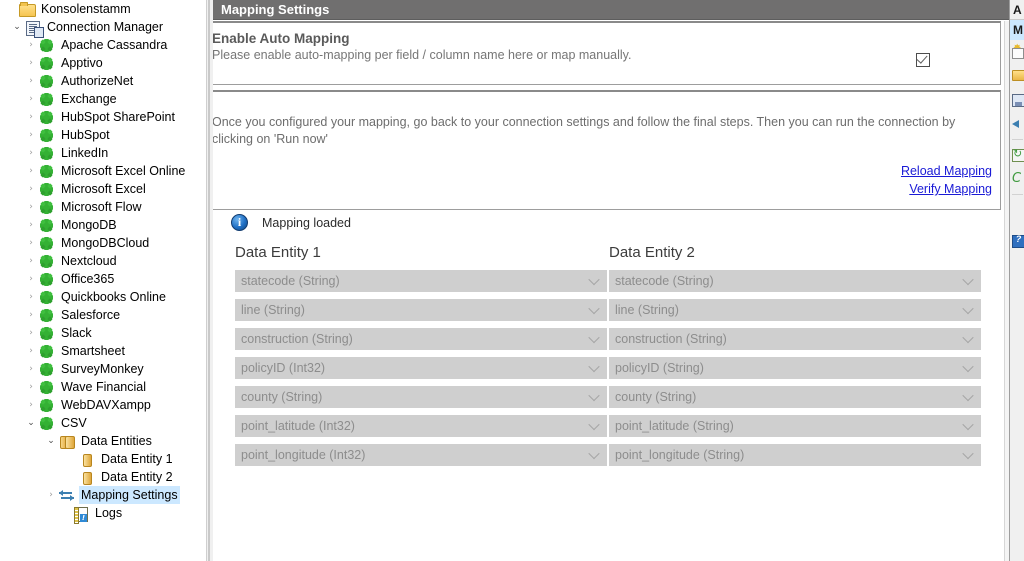 The image size is (1024, 561). I want to click on tree-item-connector: › Quickbooks Online, so click(103, 297).